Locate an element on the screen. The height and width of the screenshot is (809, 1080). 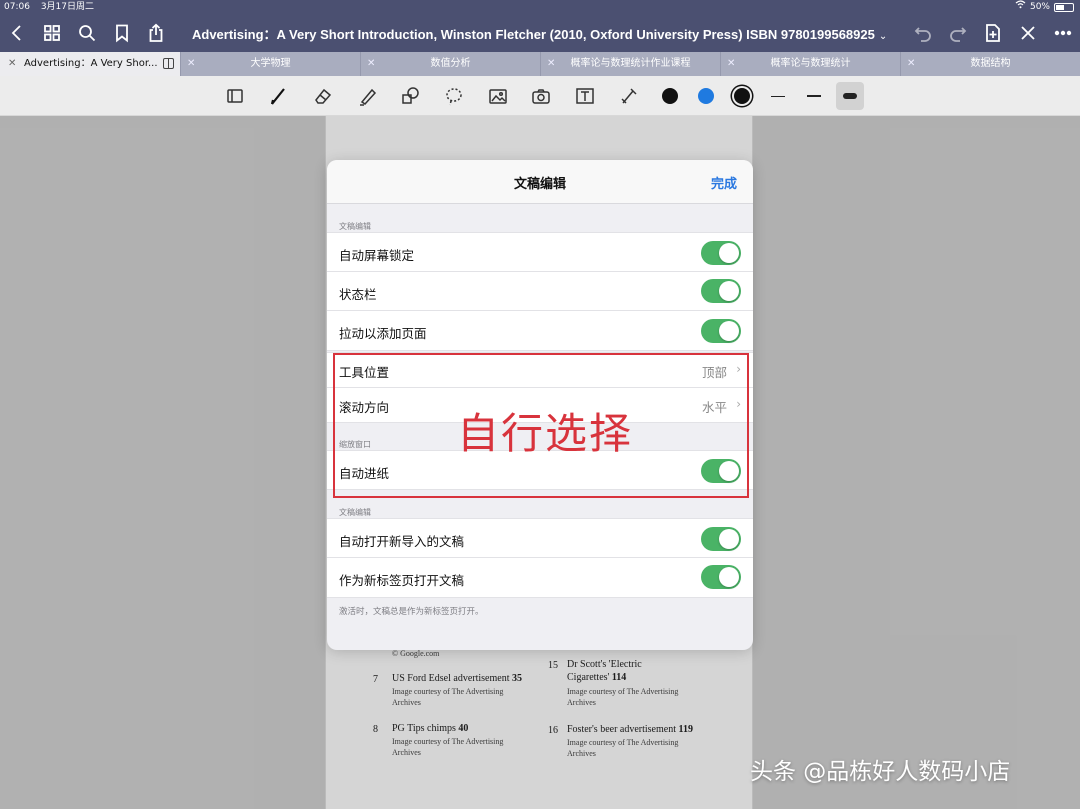
tab-probability: ✕ 概率论与数理统计 is located at coordinates (810, 64).